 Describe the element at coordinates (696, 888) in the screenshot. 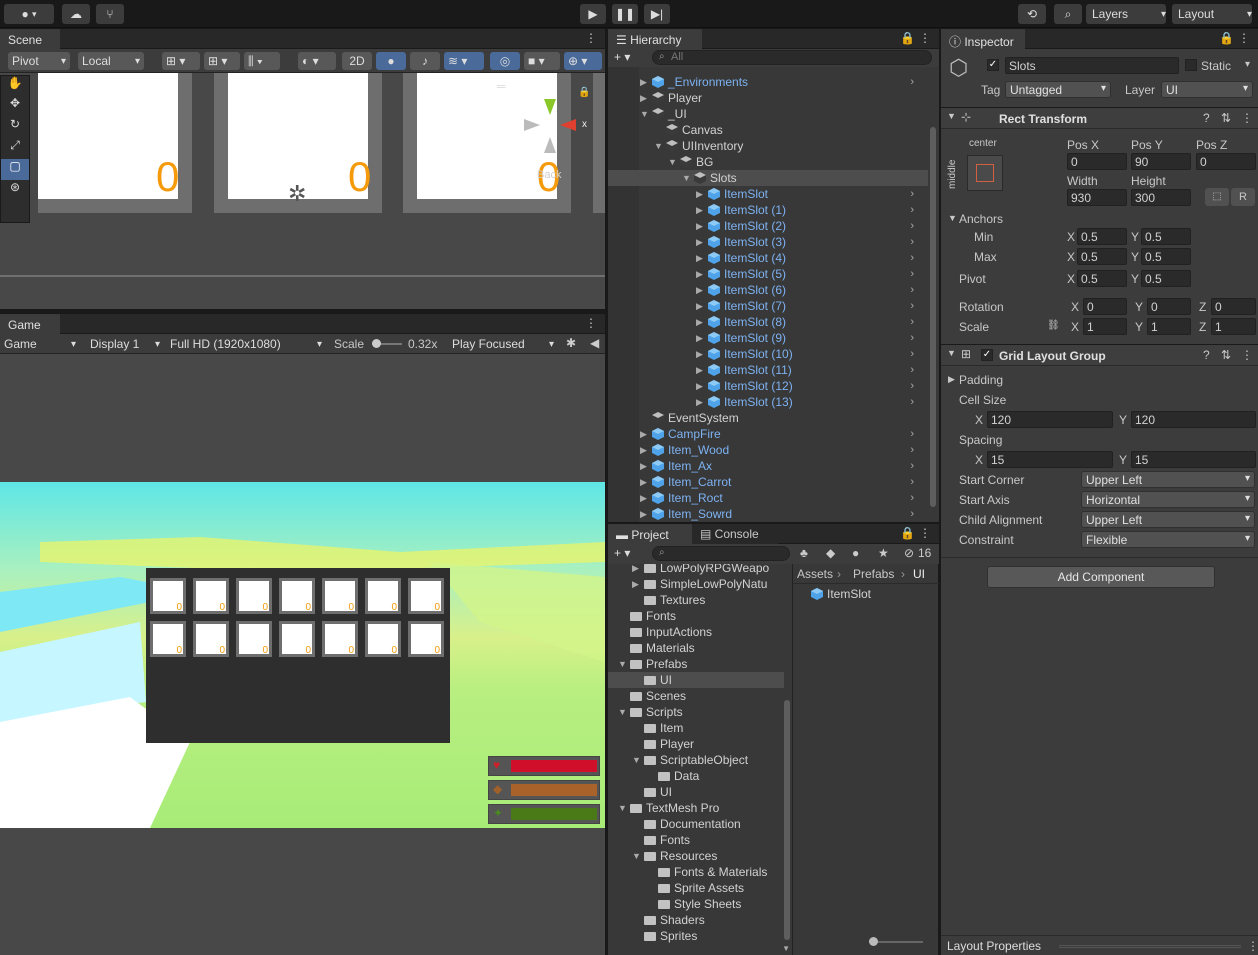

I see `folder-item: Sprite Assets` at that location.